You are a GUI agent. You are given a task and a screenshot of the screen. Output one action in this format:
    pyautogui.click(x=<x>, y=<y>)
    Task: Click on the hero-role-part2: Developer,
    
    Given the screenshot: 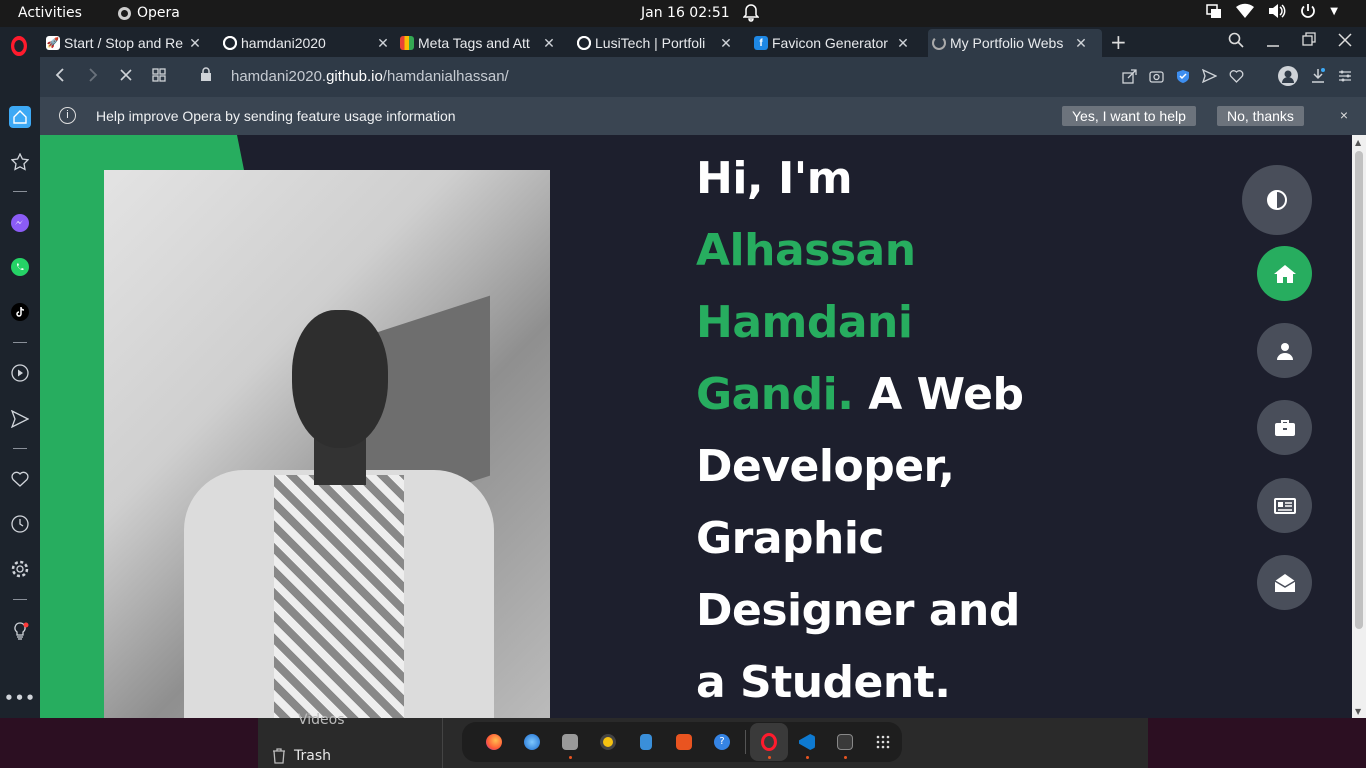 What is the action you would take?
    pyautogui.click(x=825, y=466)
    